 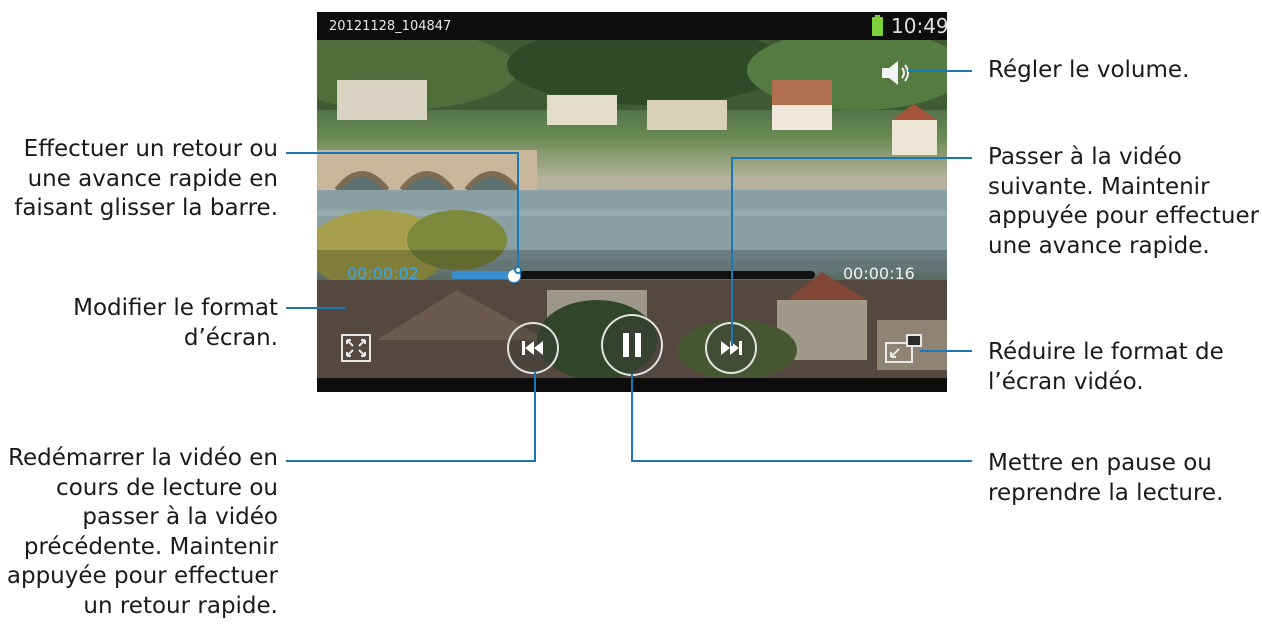 I want to click on next-button, so click(x=731, y=348).